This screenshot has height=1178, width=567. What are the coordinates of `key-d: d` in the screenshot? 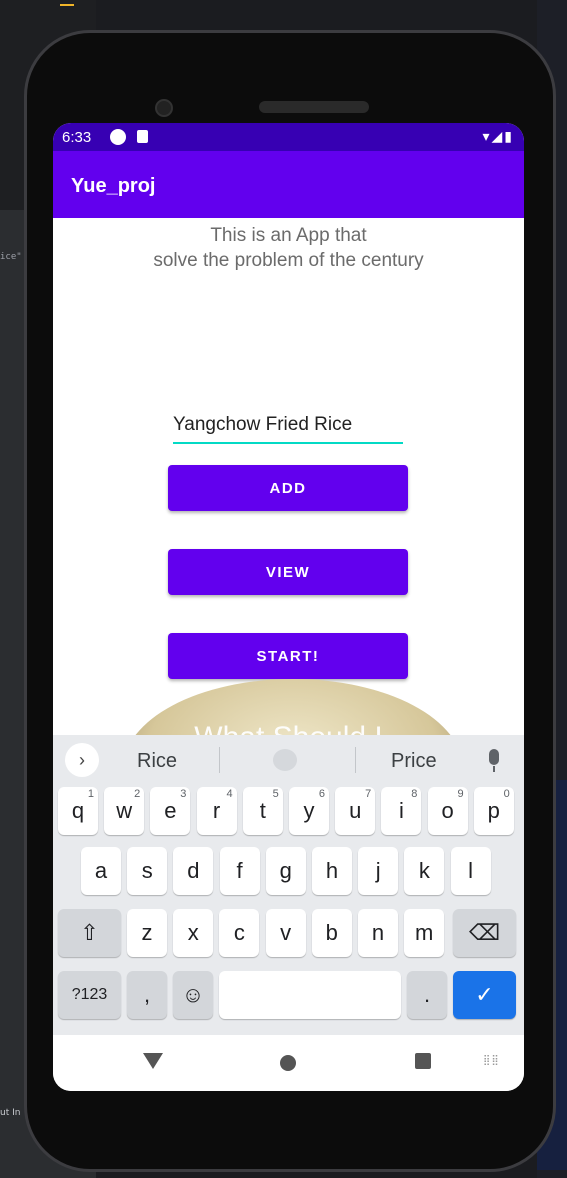 It's located at (193, 871).